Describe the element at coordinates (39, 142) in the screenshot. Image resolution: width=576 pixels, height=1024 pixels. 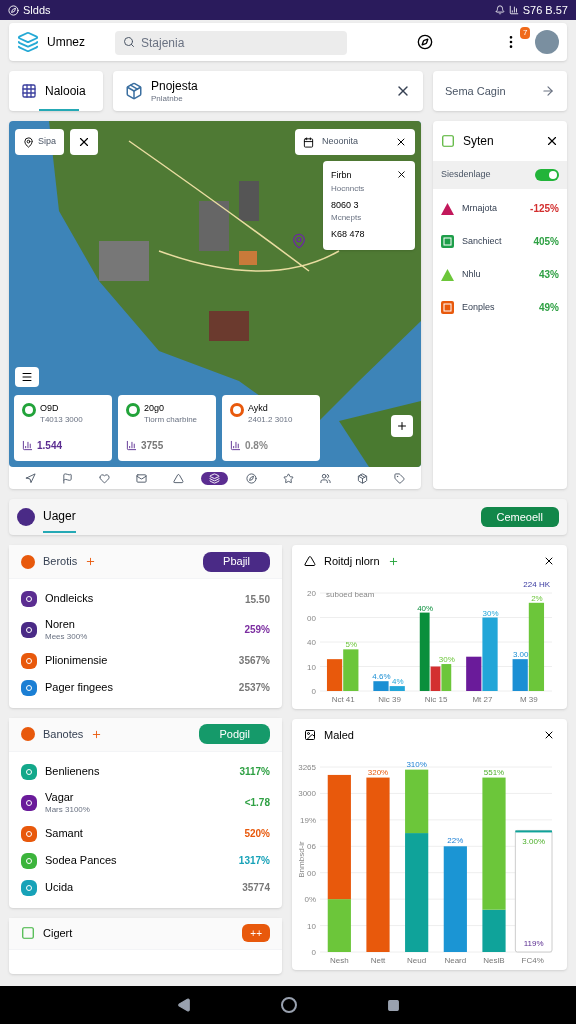
I see `search-chip: Sipa` at that location.